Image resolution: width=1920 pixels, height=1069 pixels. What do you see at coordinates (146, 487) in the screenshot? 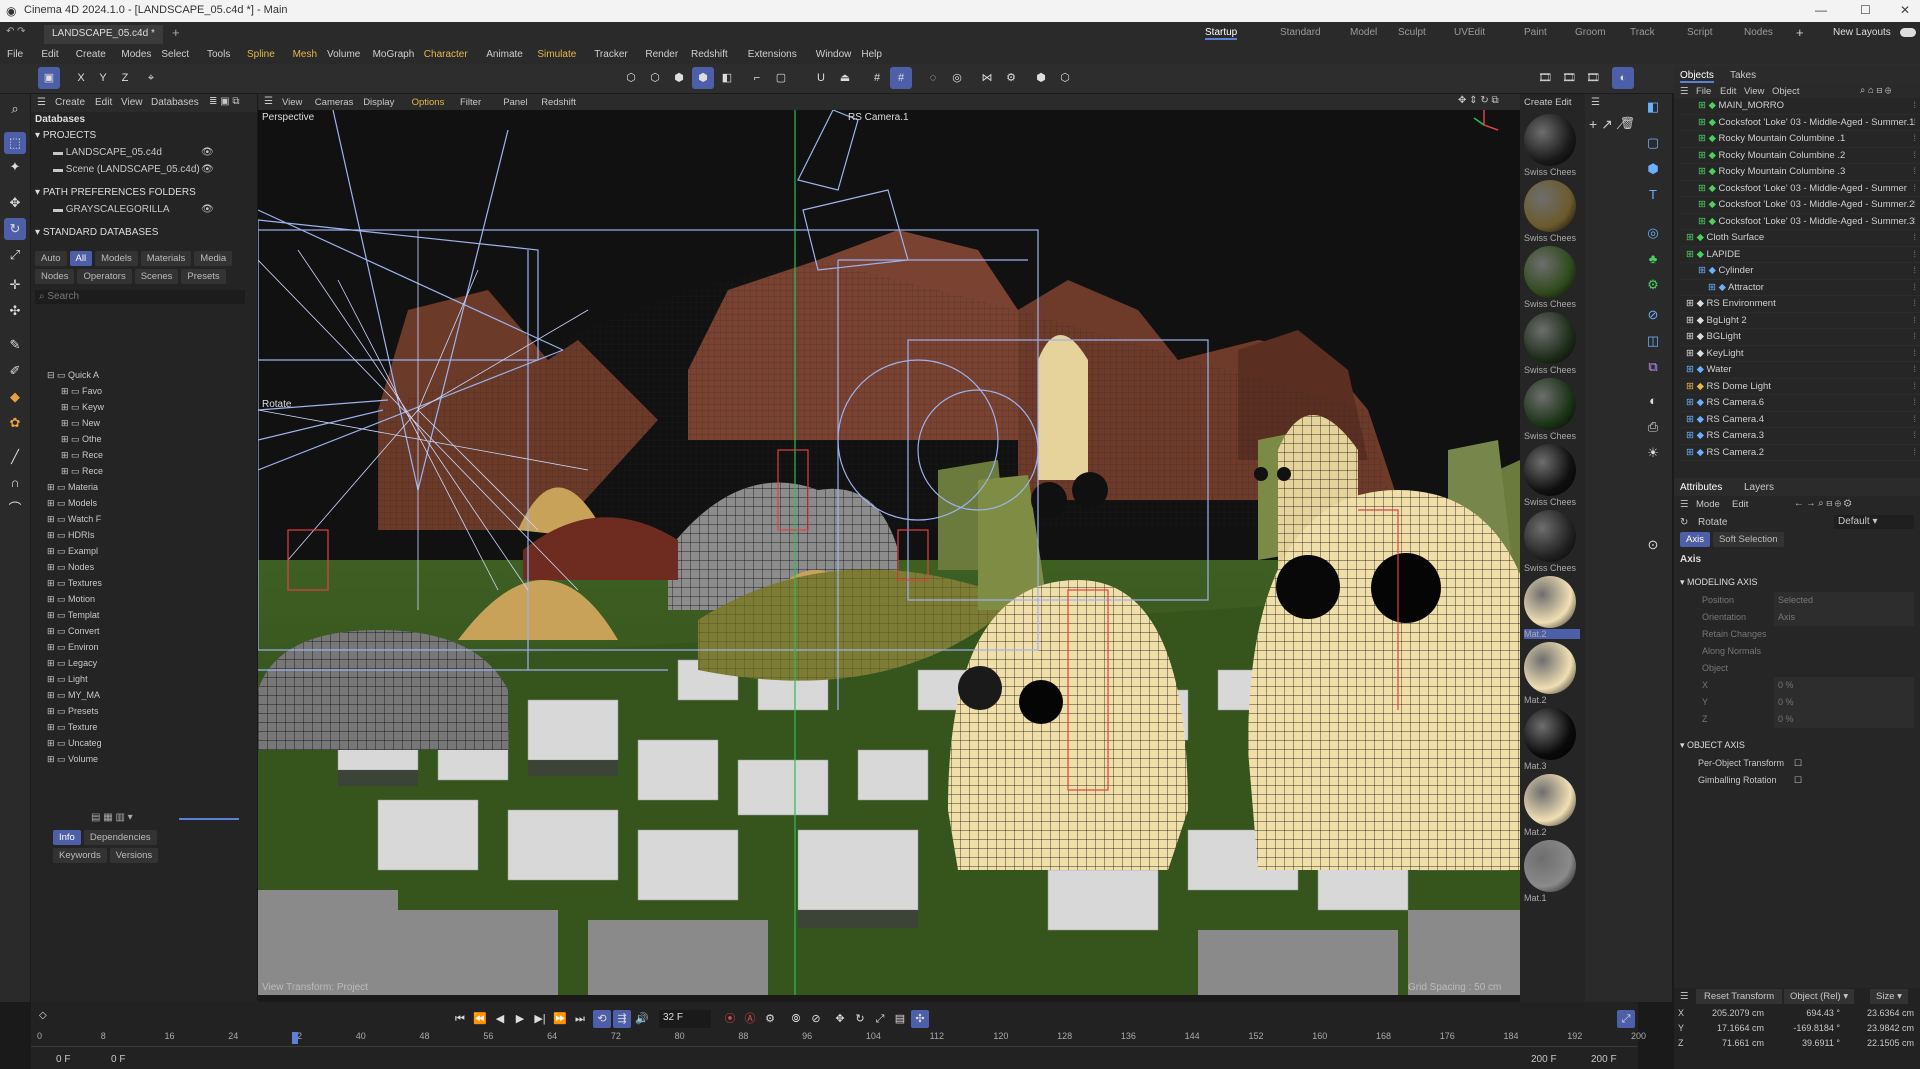
I see `asset-tree-item: ⊞ ▭ Materia` at bounding box center [146, 487].